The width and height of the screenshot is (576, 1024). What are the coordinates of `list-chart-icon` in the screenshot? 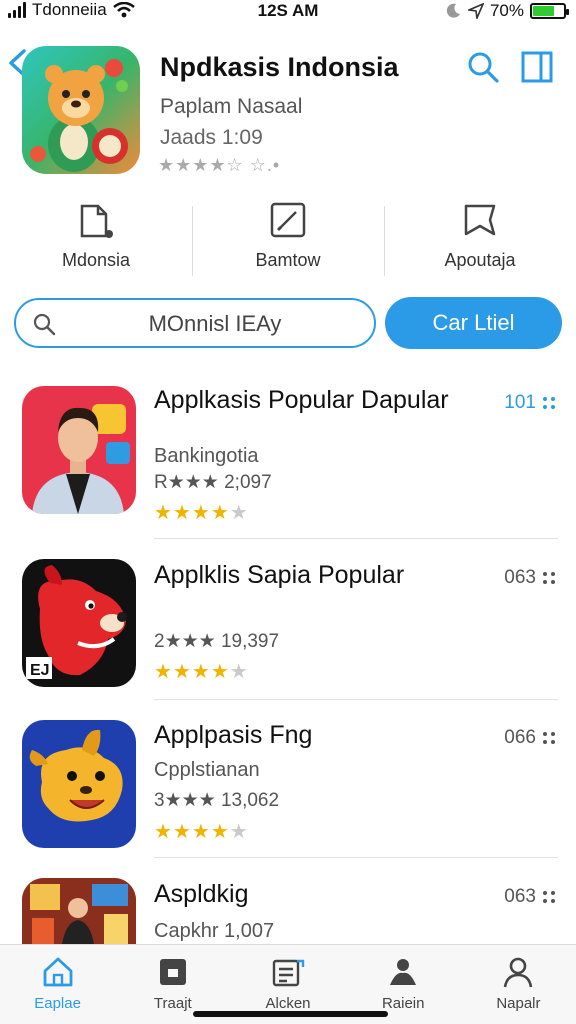 It's located at (288, 973).